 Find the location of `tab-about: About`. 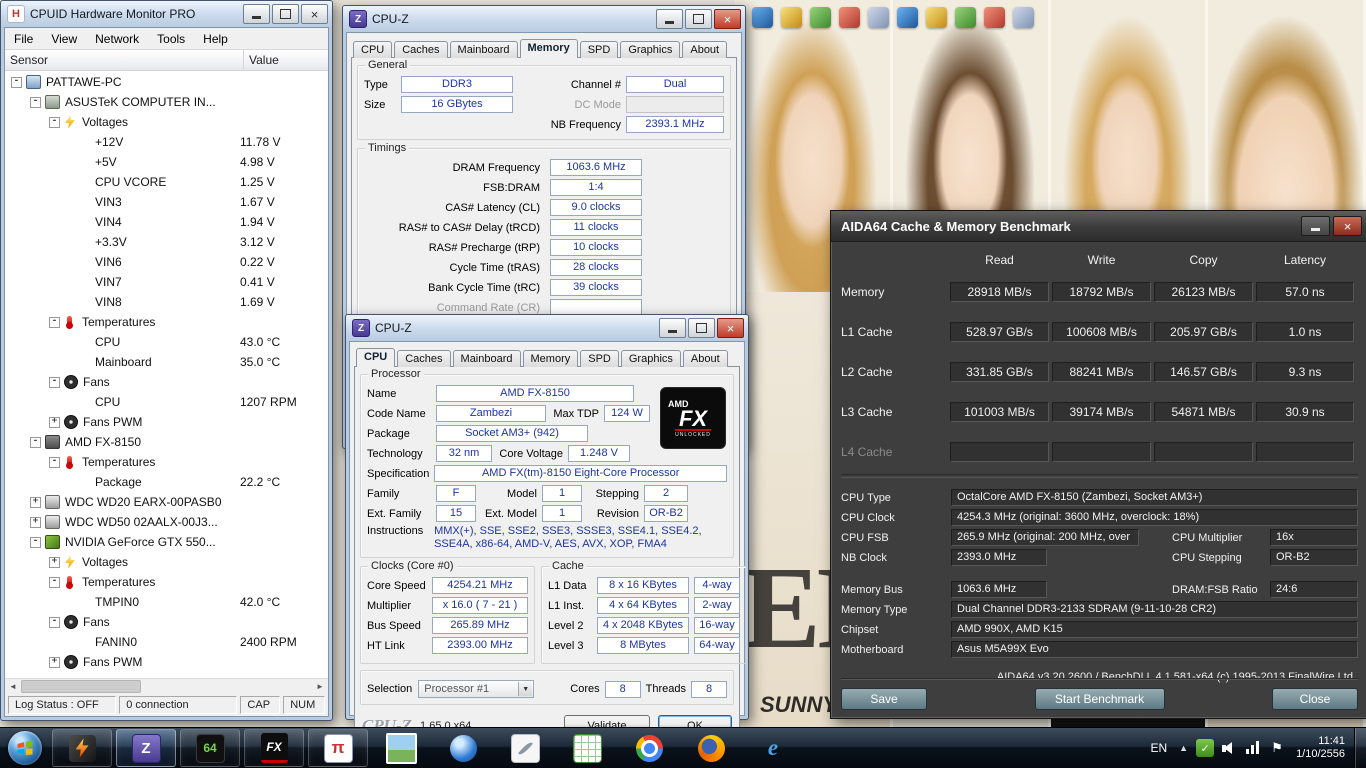

tab-about: About is located at coordinates (705, 358).